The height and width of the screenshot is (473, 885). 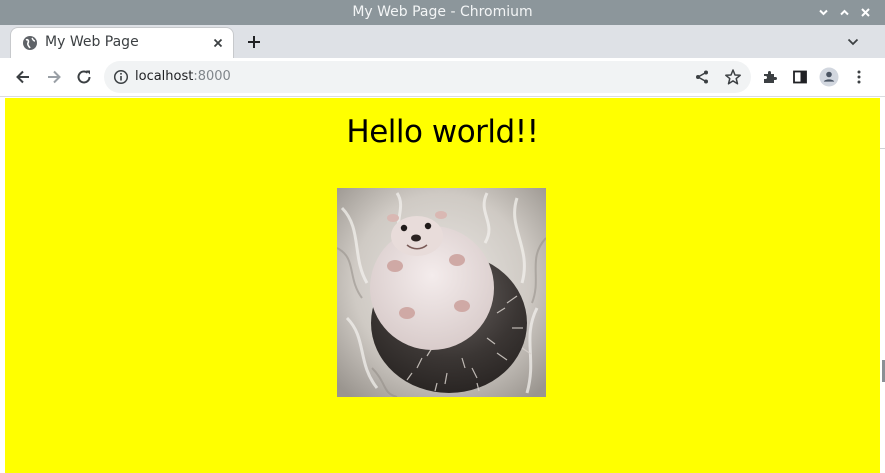 What do you see at coordinates (441, 292) in the screenshot?
I see `hedgehog-image` at bounding box center [441, 292].